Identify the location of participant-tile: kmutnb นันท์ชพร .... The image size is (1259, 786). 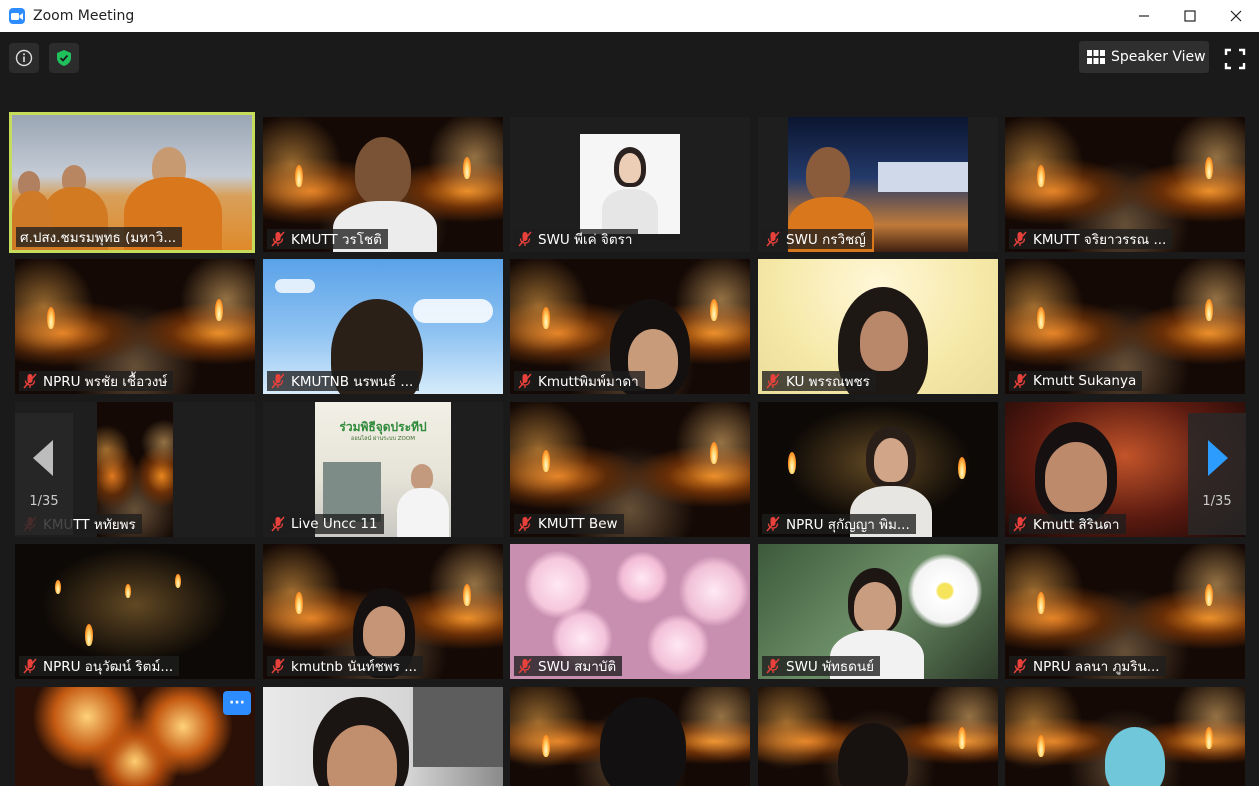
(383, 611).